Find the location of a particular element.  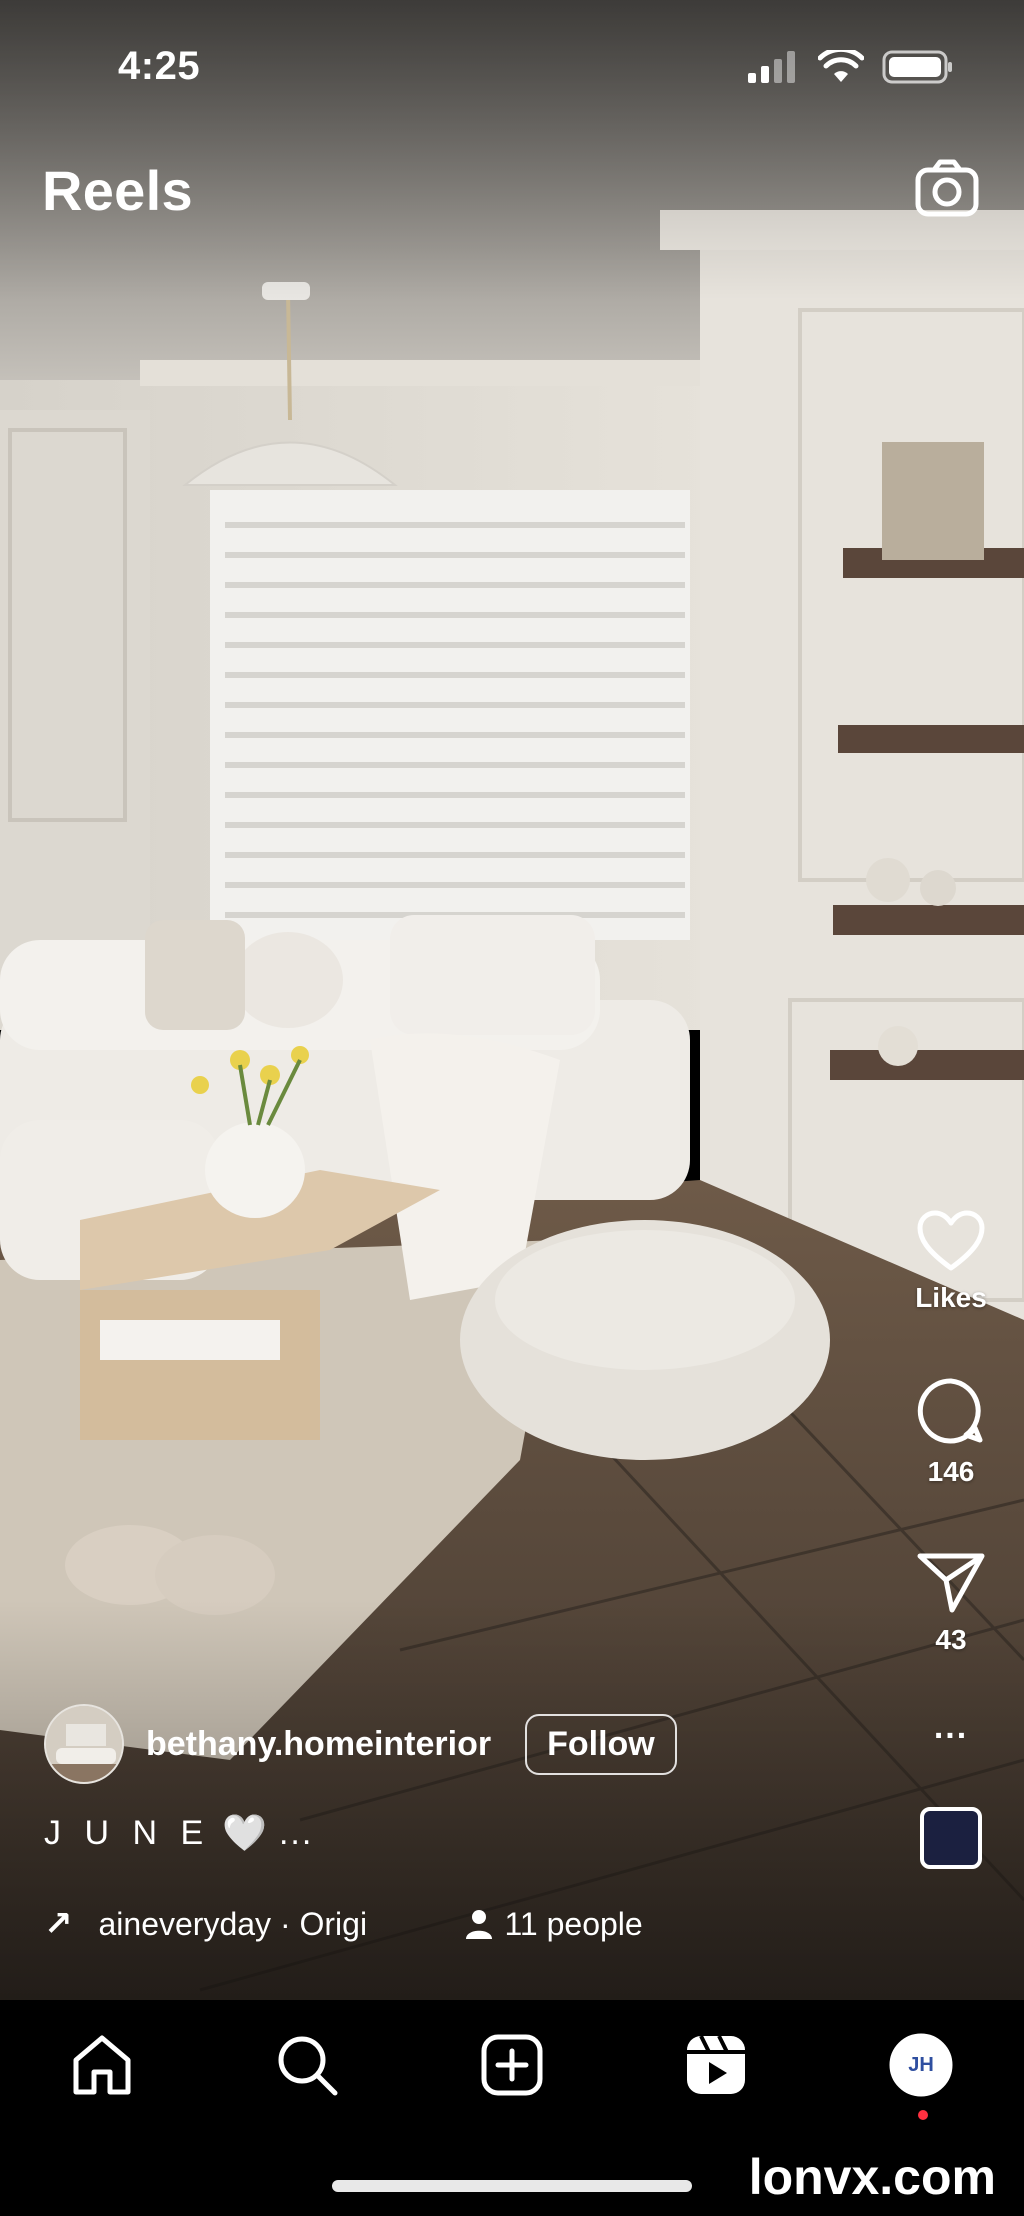

arrow-icon: ↗ is located at coordinates (58, 1924).